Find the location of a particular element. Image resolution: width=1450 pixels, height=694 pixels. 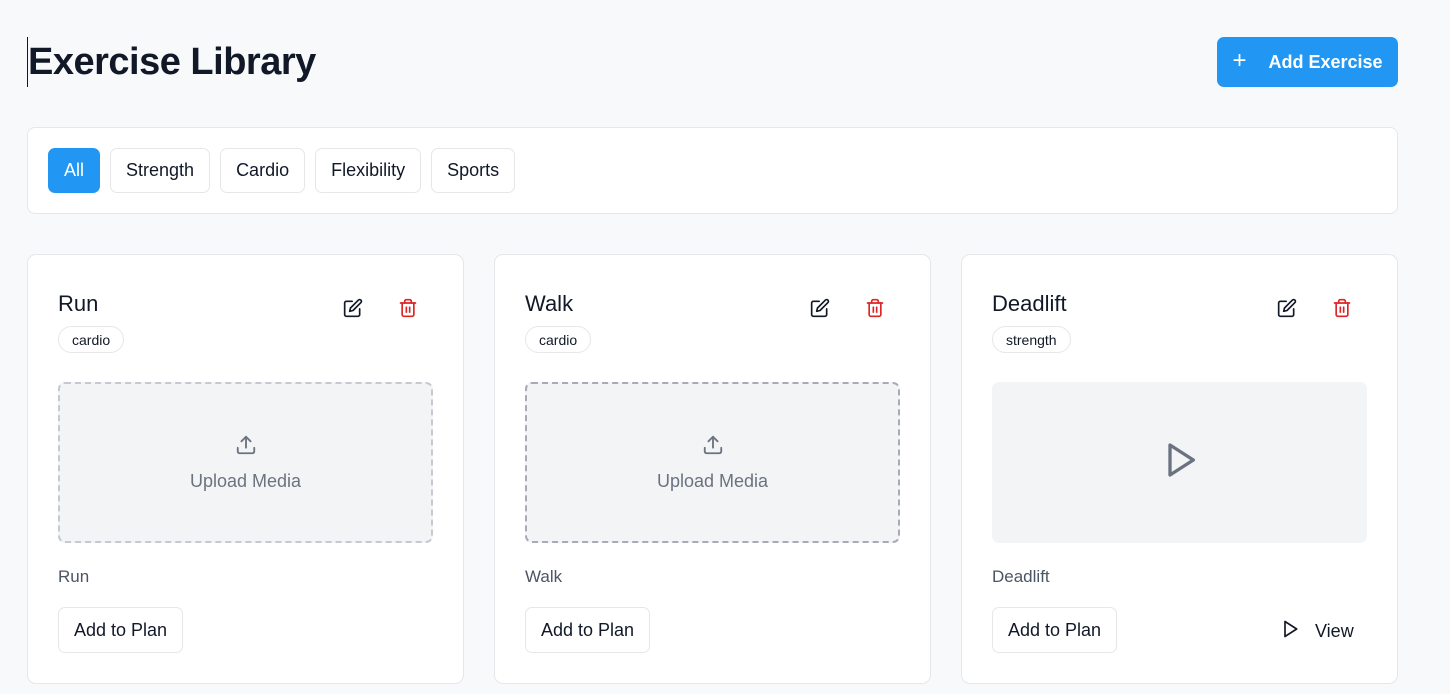

page-title: Exercise Library is located at coordinates (171, 62).